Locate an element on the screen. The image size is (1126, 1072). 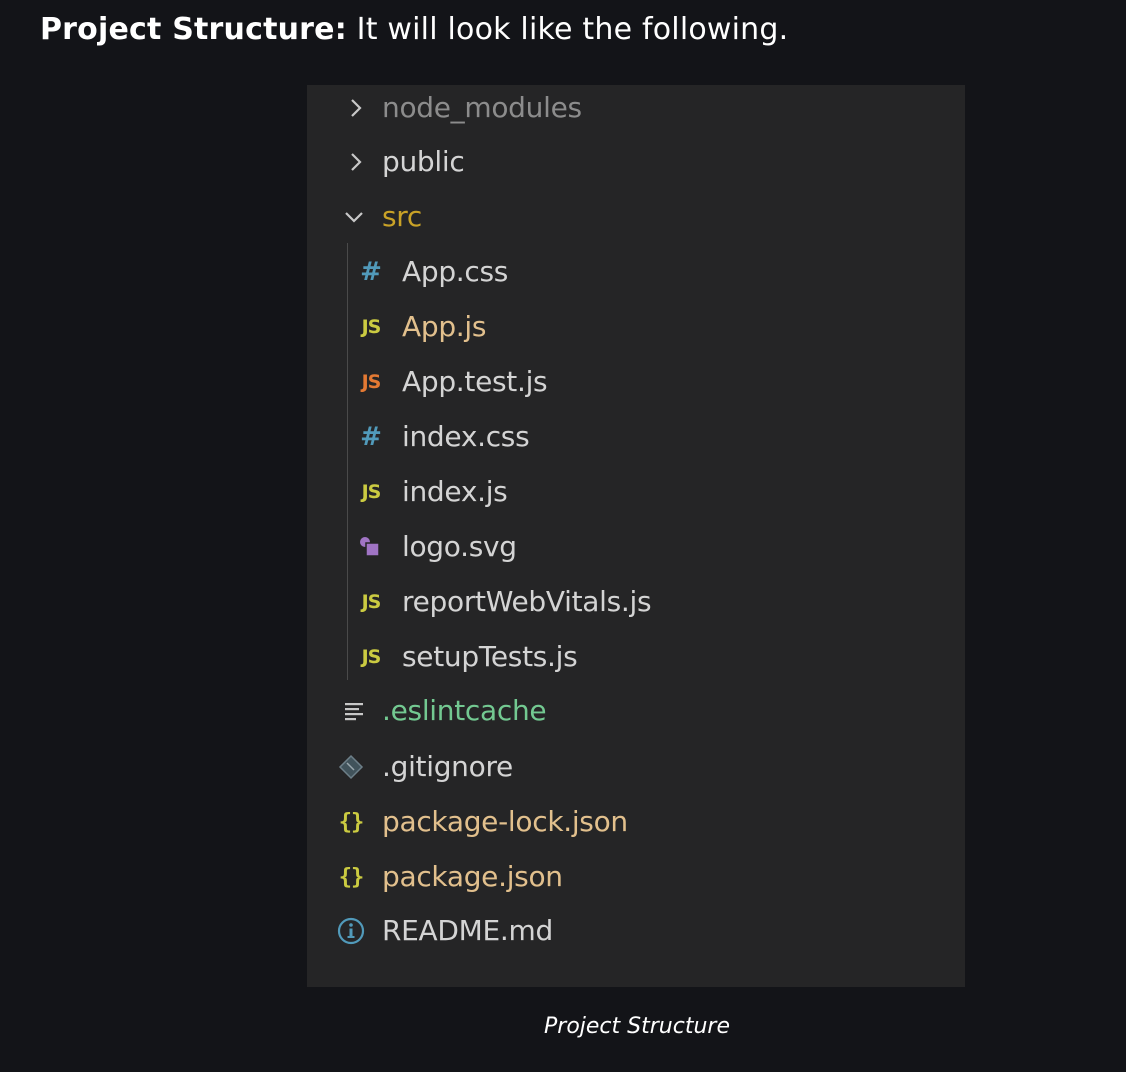
tree-item-gitignore: .gitignore is located at coordinates (563, 767).